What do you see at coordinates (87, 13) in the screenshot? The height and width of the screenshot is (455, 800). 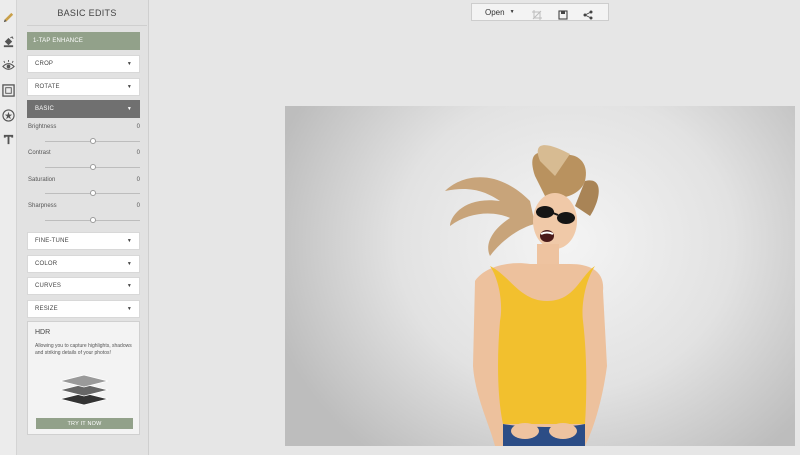 I see `panel-title: BASIC EDITS` at bounding box center [87, 13].